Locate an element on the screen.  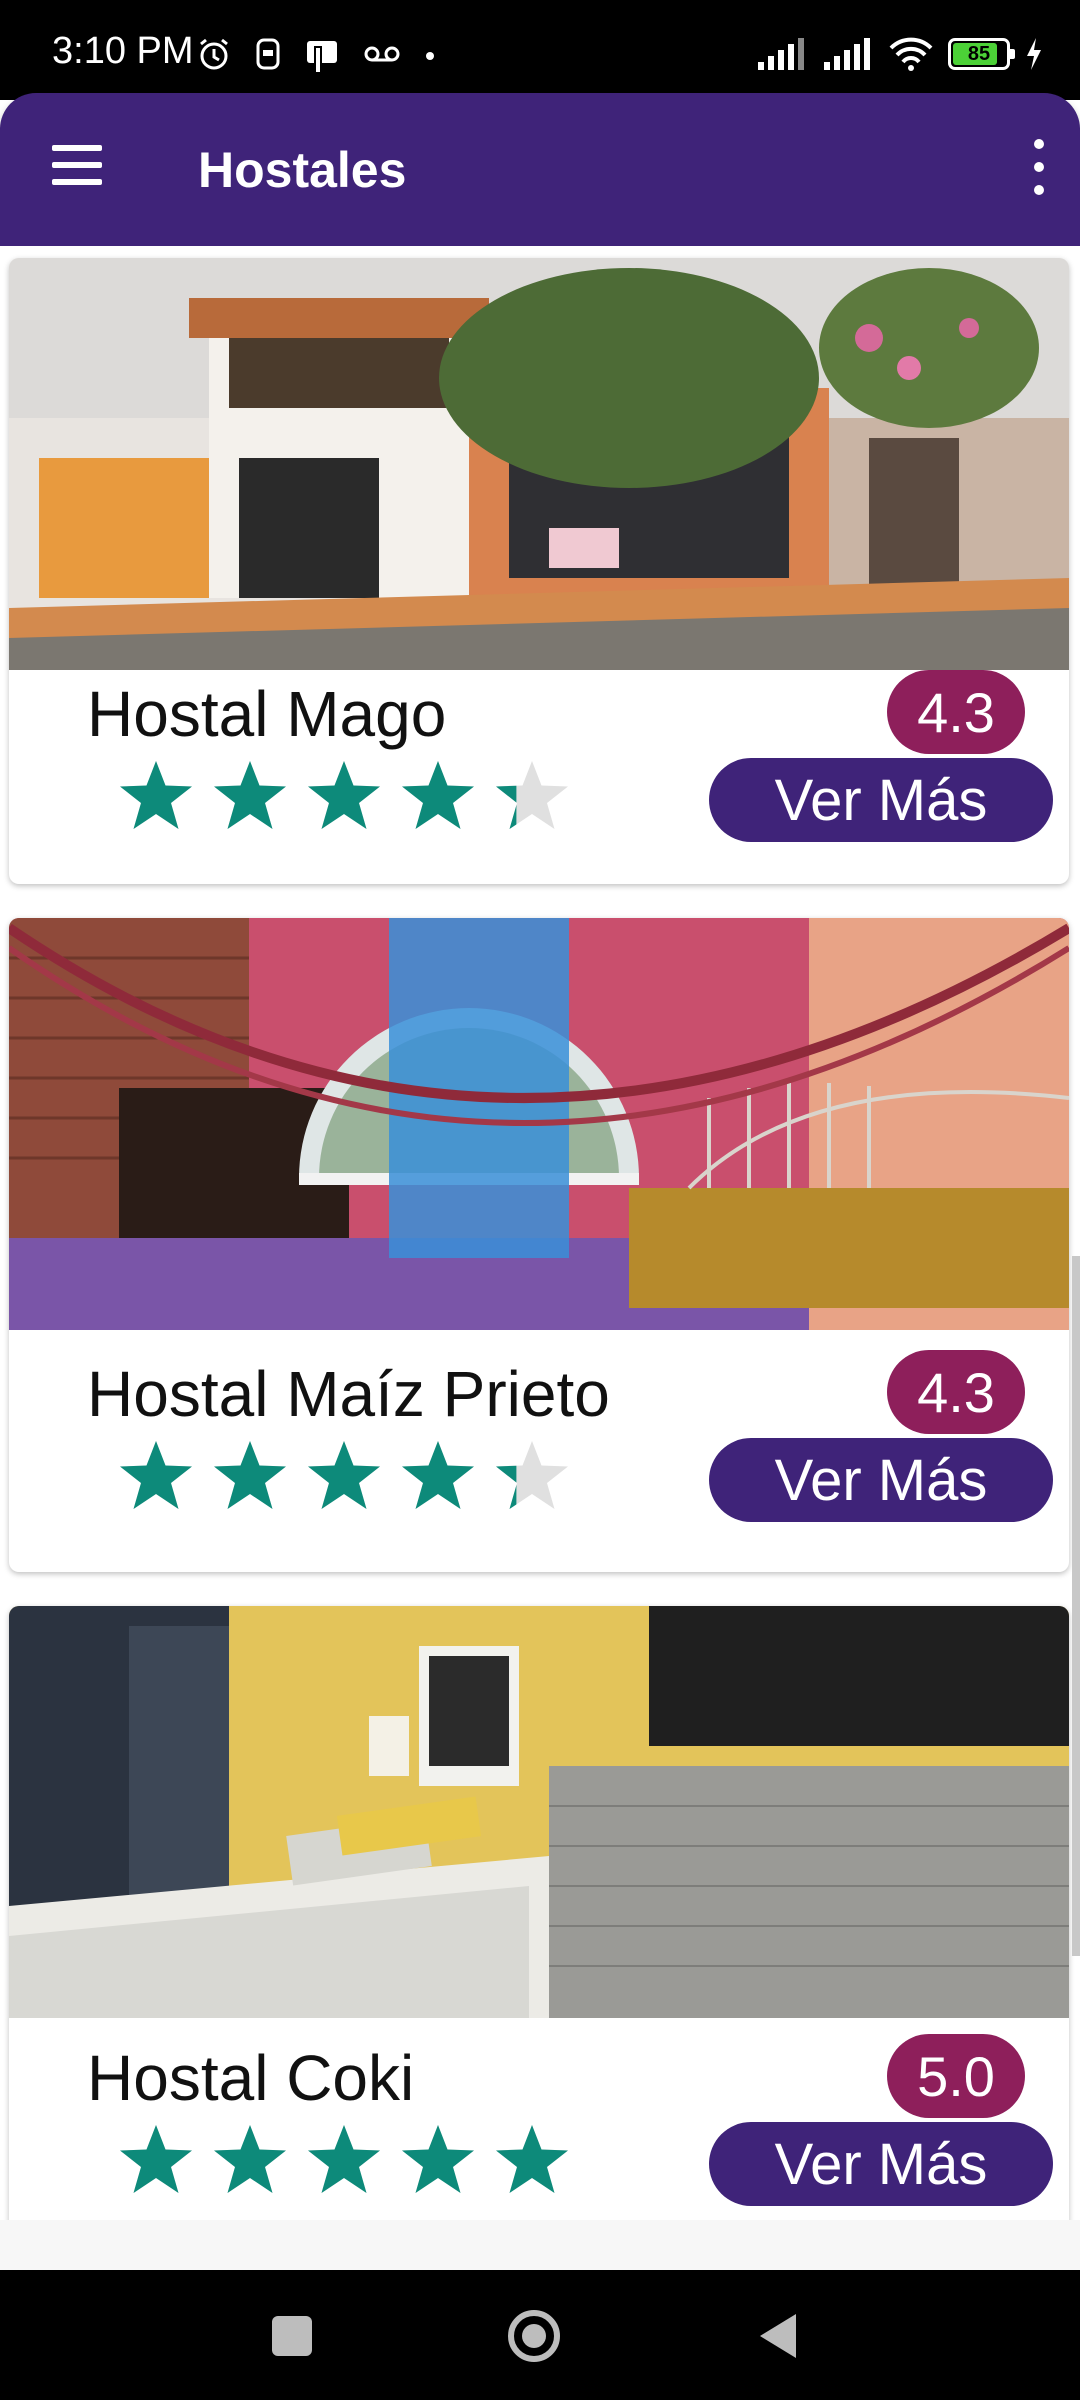
rating-badge: 5.0 is located at coordinates (956, 2076).